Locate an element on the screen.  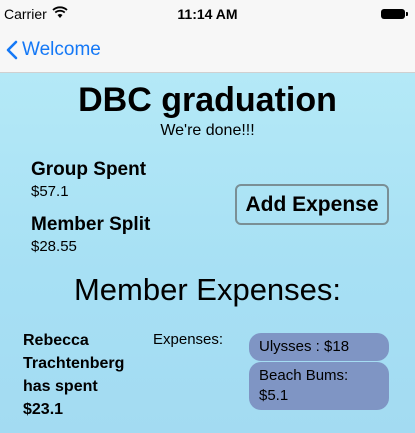
back-button-label: Welcome is located at coordinates (61, 49).